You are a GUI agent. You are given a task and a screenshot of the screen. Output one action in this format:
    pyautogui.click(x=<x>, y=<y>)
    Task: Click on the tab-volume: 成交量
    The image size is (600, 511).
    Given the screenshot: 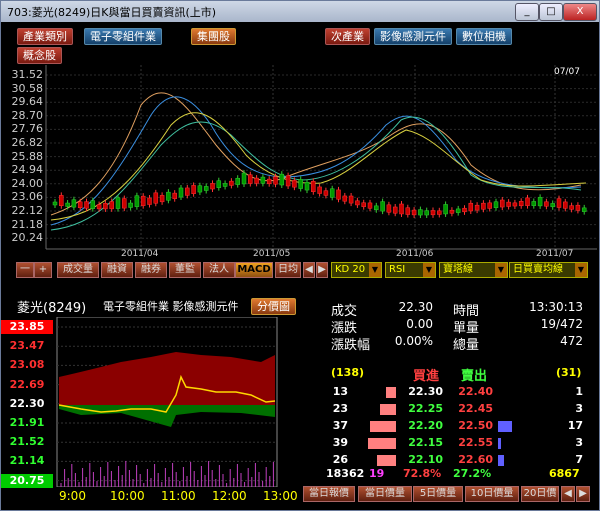 What is the action you would take?
    pyautogui.click(x=78, y=270)
    